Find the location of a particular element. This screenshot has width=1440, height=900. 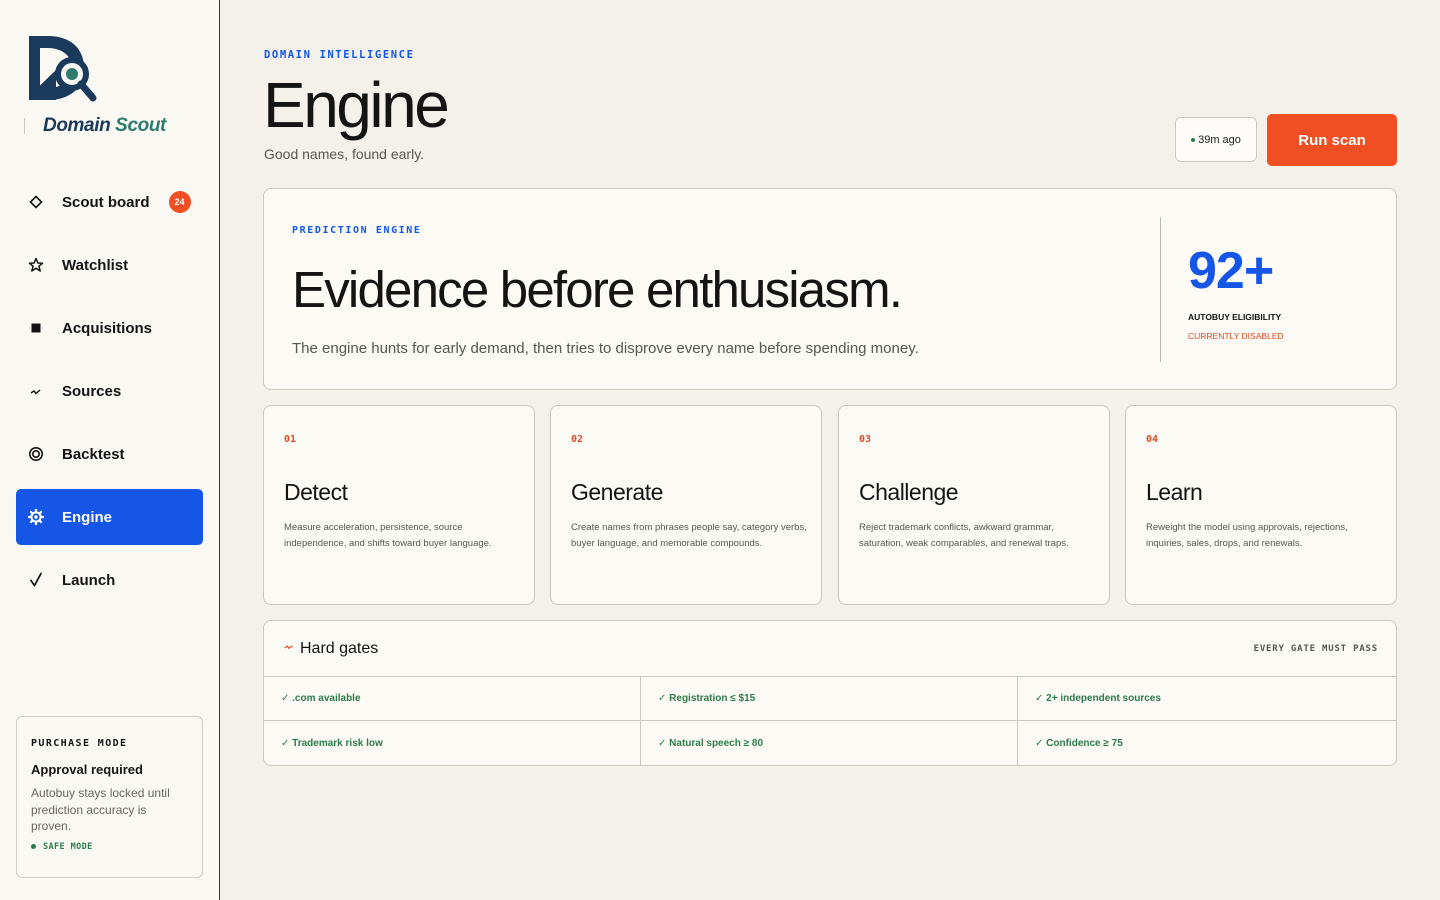

step-title: Generate is located at coordinates (617, 492).